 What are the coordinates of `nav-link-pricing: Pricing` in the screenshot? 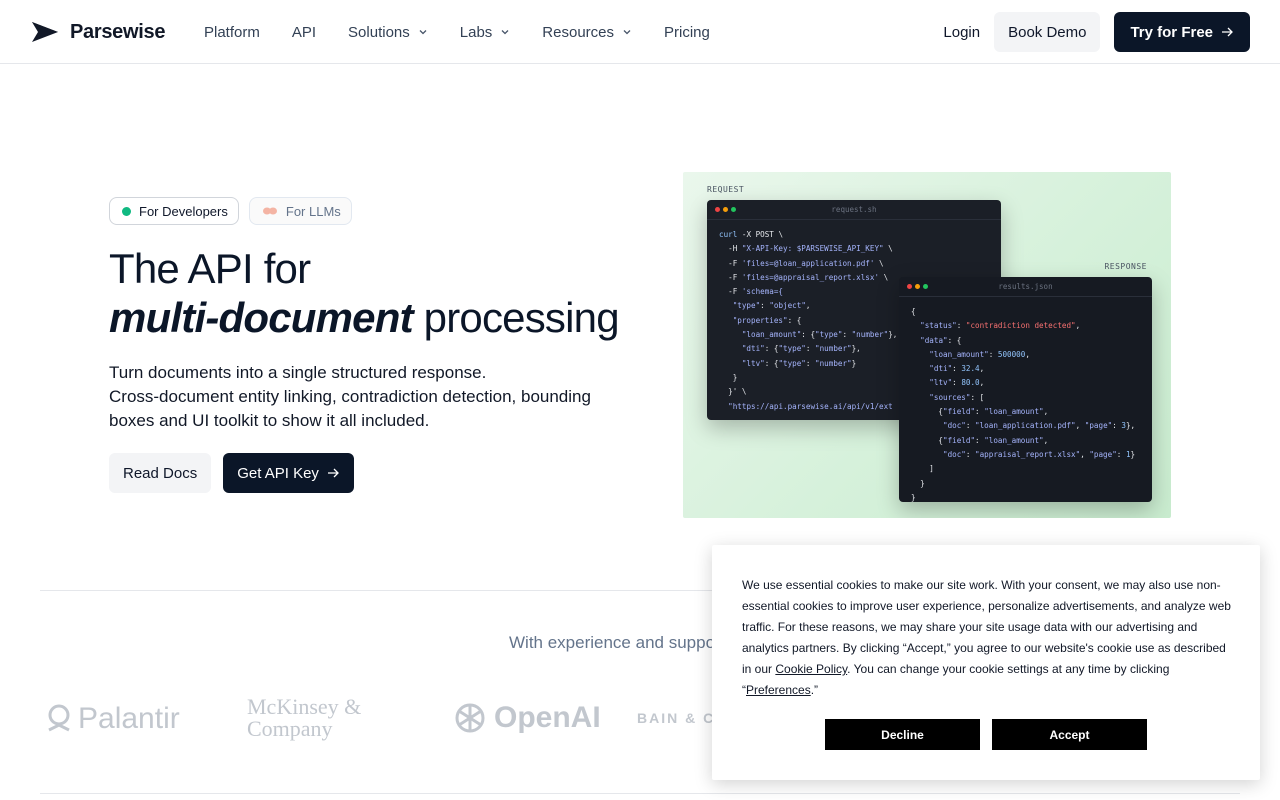 It's located at (687, 32).